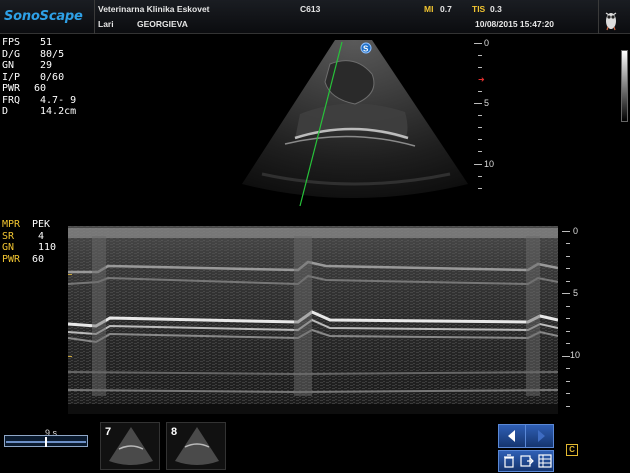 This screenshot has width=630, height=473. Describe the element at coordinates (29, 247) in the screenshot. I see `param-row: GN 110` at that location.